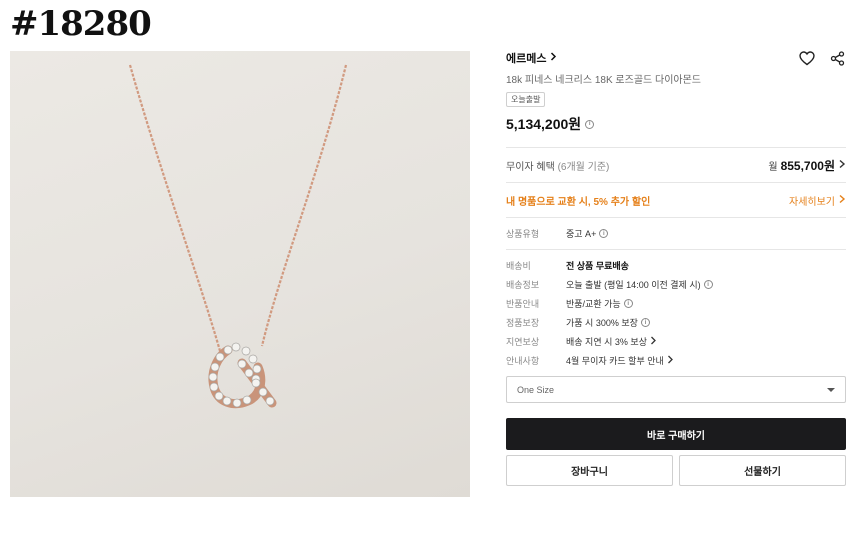 The height and width of the screenshot is (560, 860). What do you see at coordinates (304, 205) in the screenshot?
I see `necklace-chain-right` at bounding box center [304, 205].